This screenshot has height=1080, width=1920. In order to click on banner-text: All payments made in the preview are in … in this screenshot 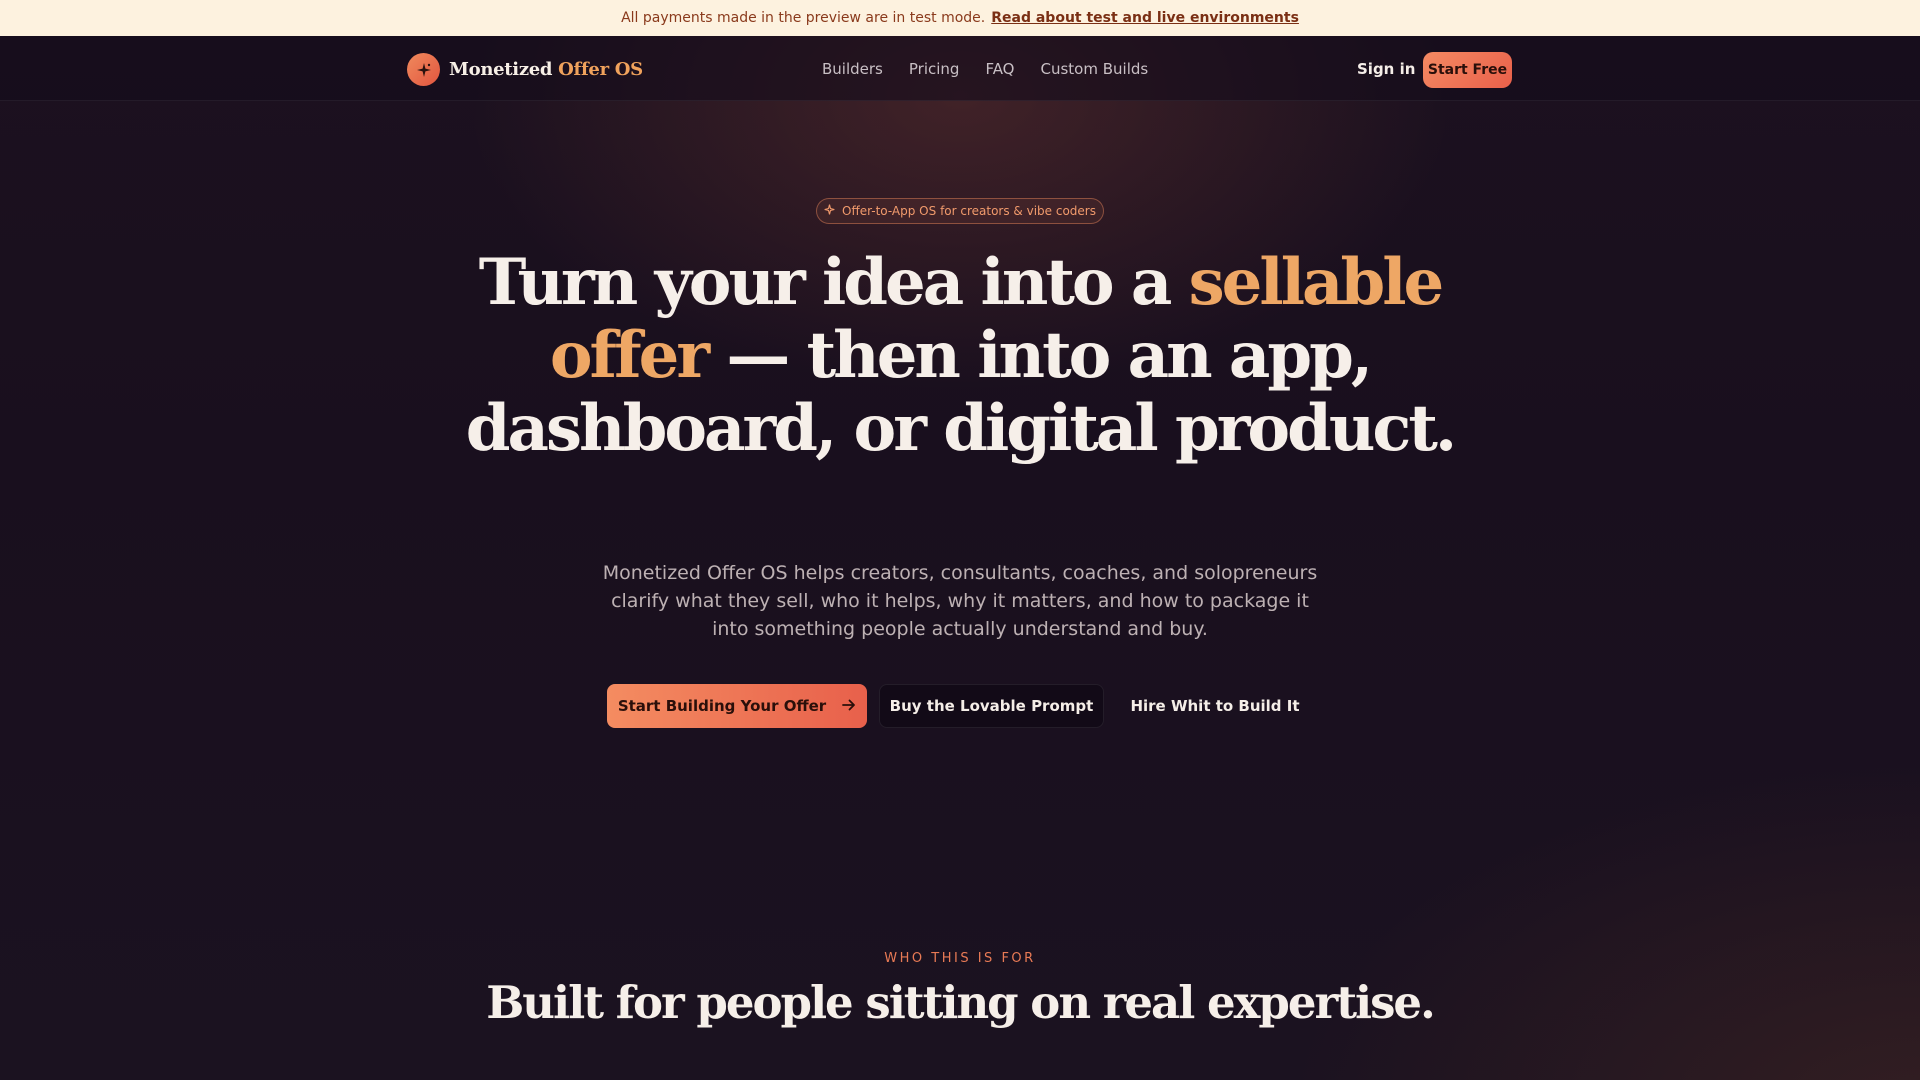, I will do `click(803, 18)`.